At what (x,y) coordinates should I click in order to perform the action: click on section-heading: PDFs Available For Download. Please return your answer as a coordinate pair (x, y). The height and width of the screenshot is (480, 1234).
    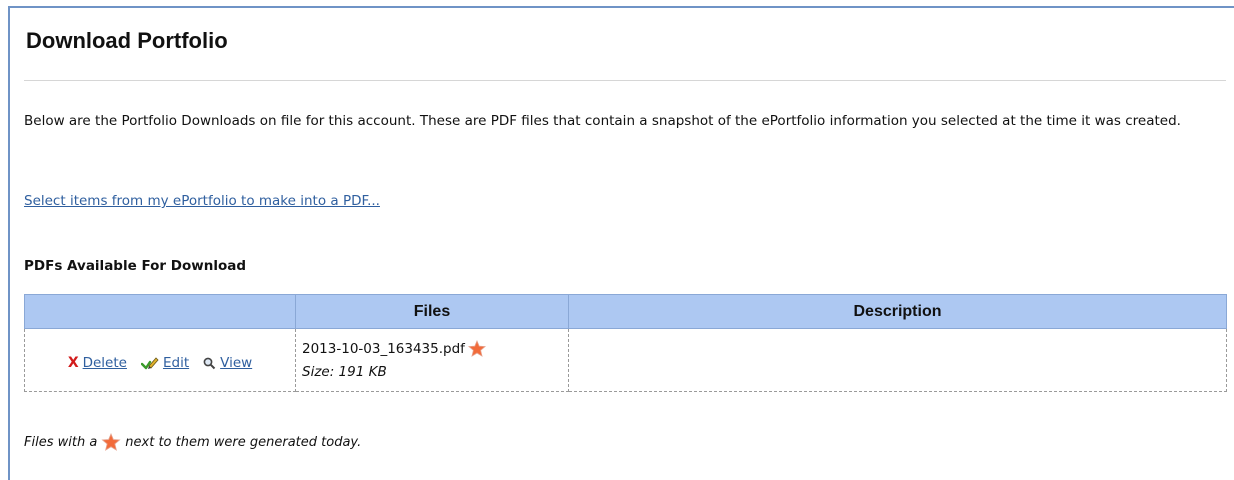
    Looking at the image, I should click on (135, 266).